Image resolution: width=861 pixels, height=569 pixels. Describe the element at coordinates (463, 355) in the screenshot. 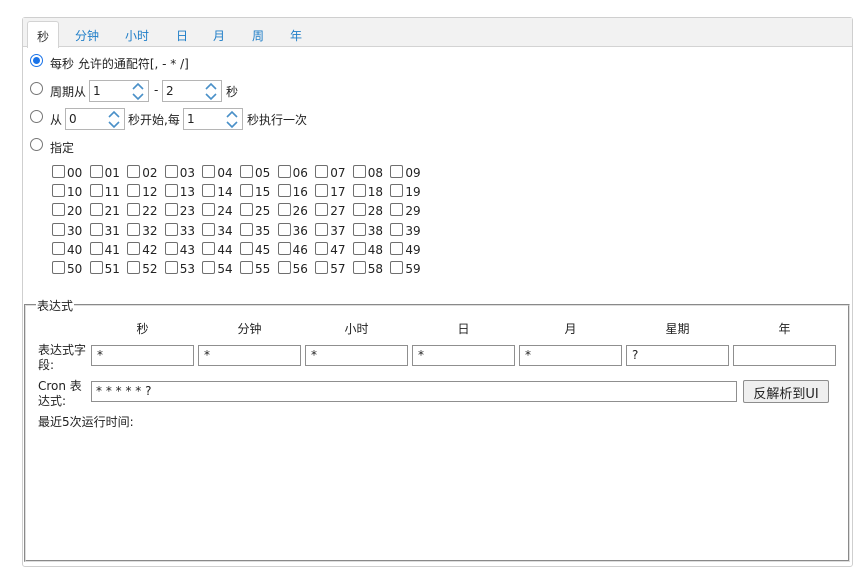

I see `day-field: *` at that location.